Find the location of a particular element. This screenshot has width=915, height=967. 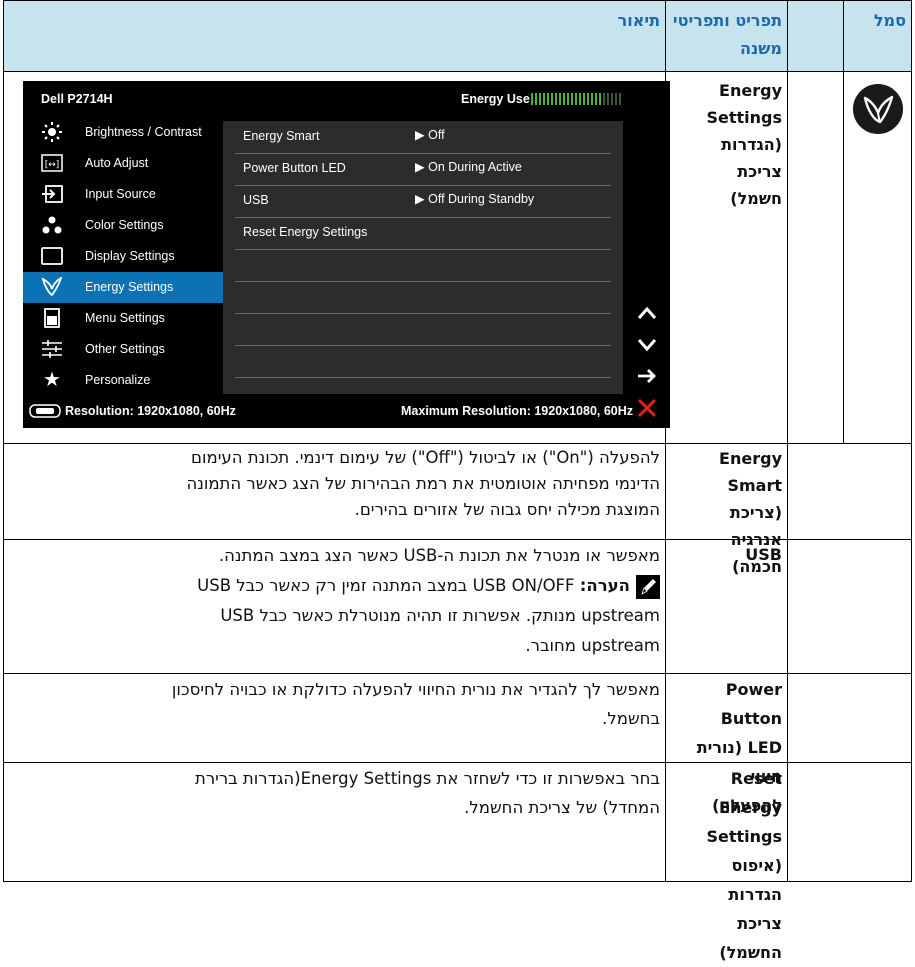

osd-option-power-led: Power Button LED ▶ On During Active is located at coordinates (423, 169).